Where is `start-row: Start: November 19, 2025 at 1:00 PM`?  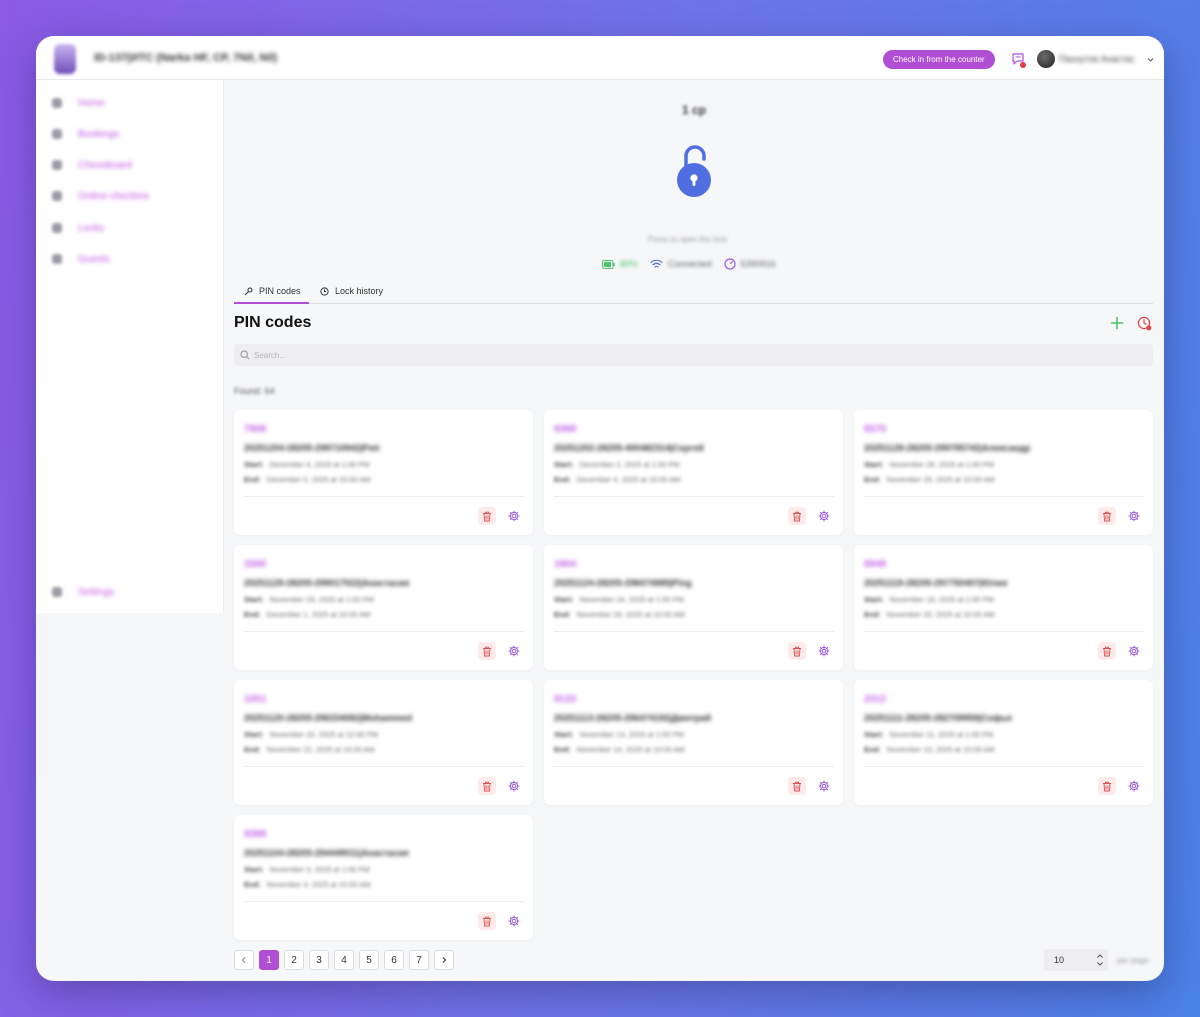
start-row: Start: November 19, 2025 at 1:00 PM is located at coordinates (929, 599).